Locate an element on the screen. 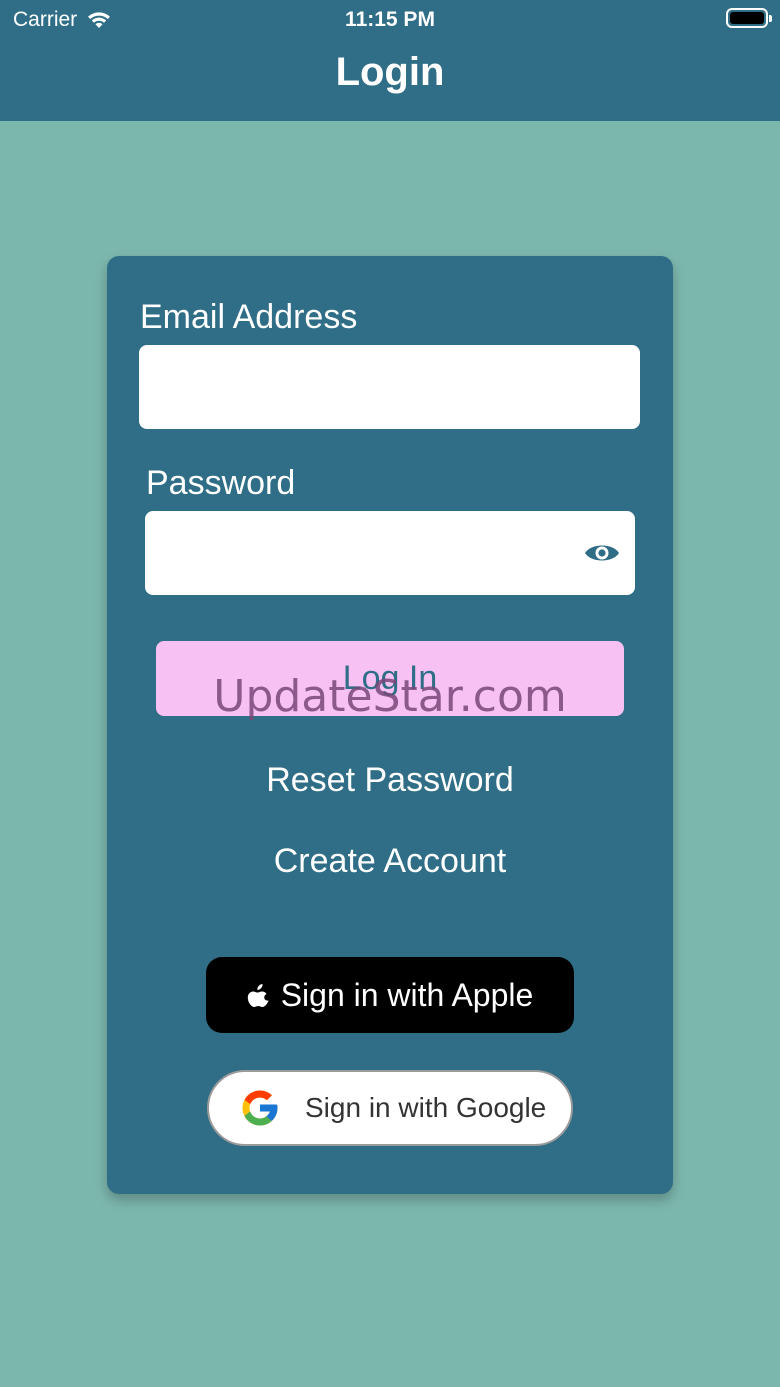 Image resolution: width=780 pixels, height=1387 pixels. password-input is located at coordinates (390, 553).